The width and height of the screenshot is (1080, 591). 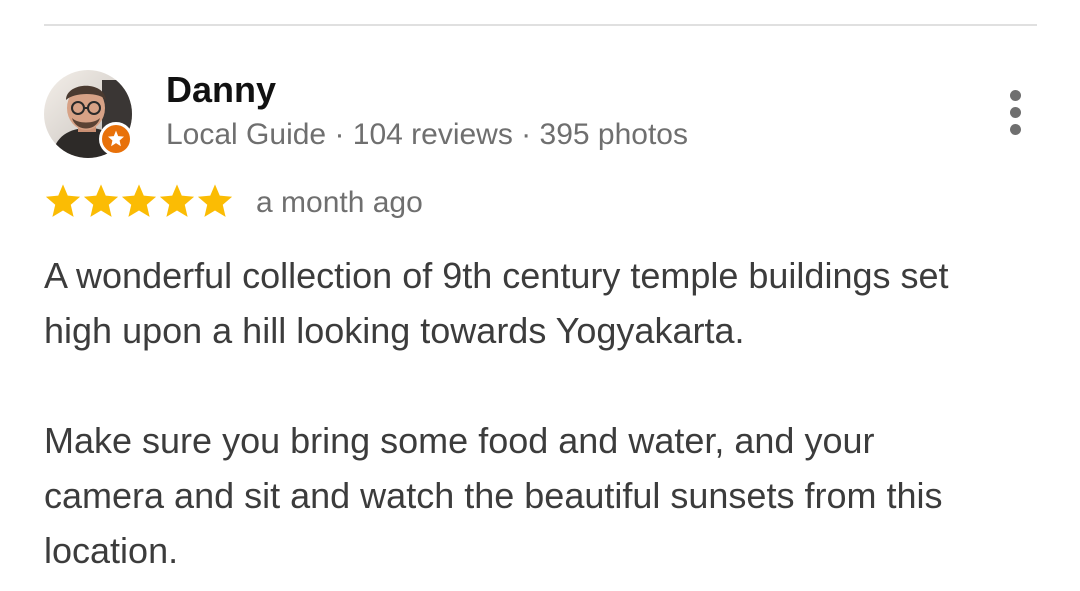 I want to click on local-guide-star-icon, so click(x=116, y=138).